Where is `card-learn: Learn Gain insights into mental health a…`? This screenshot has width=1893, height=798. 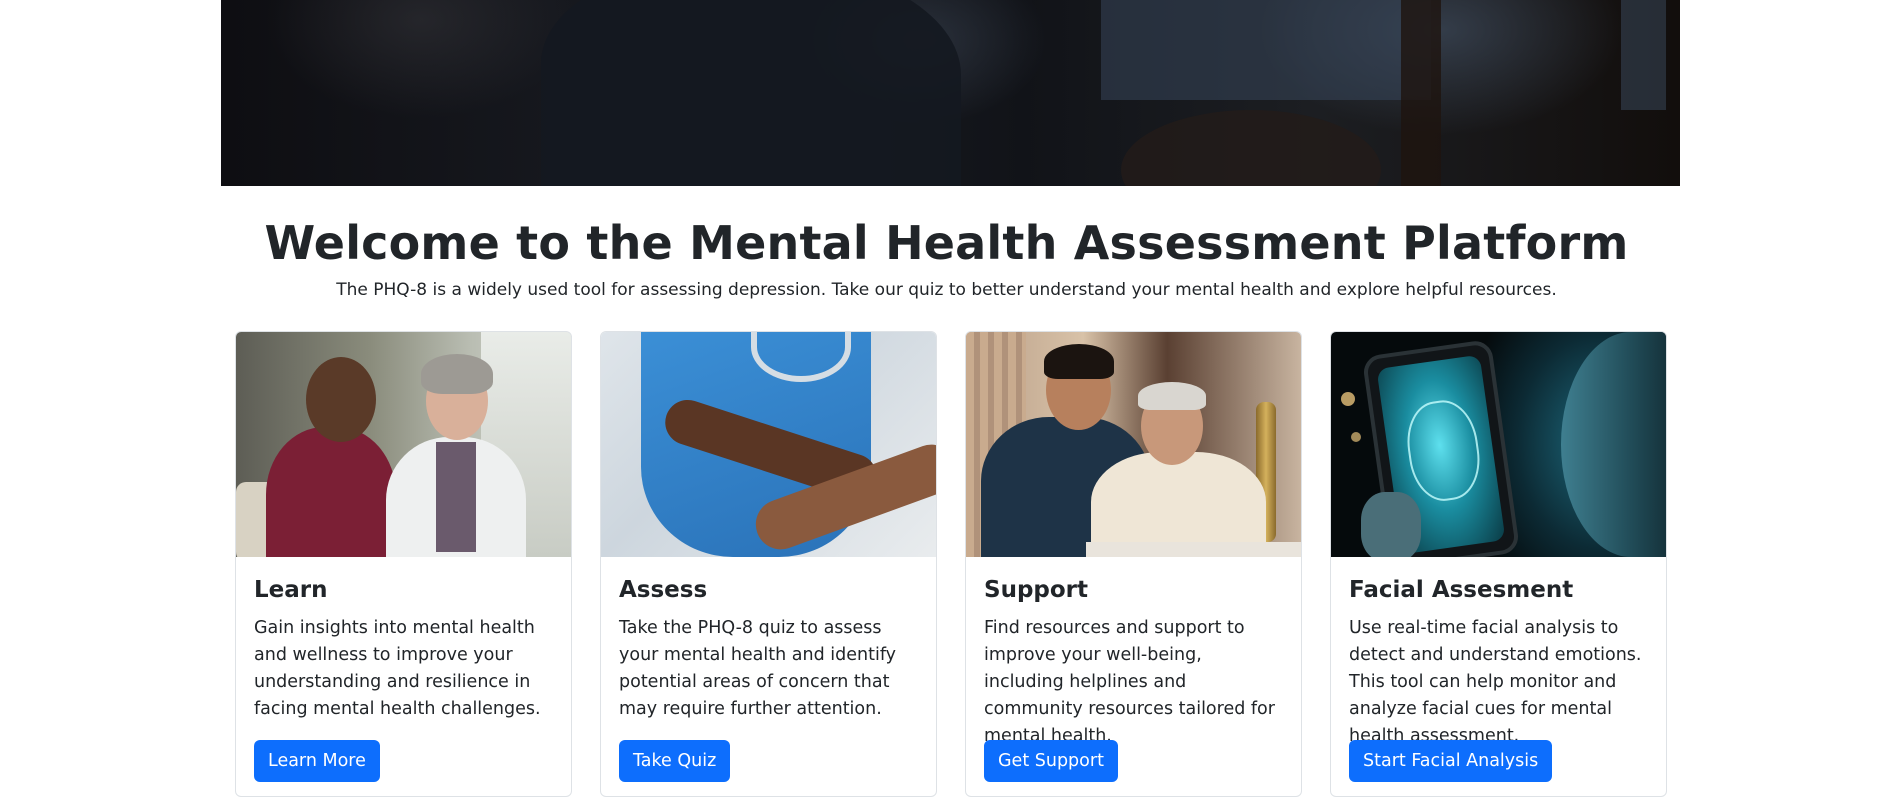 card-learn: Learn Gain insights into mental health a… is located at coordinates (403, 564).